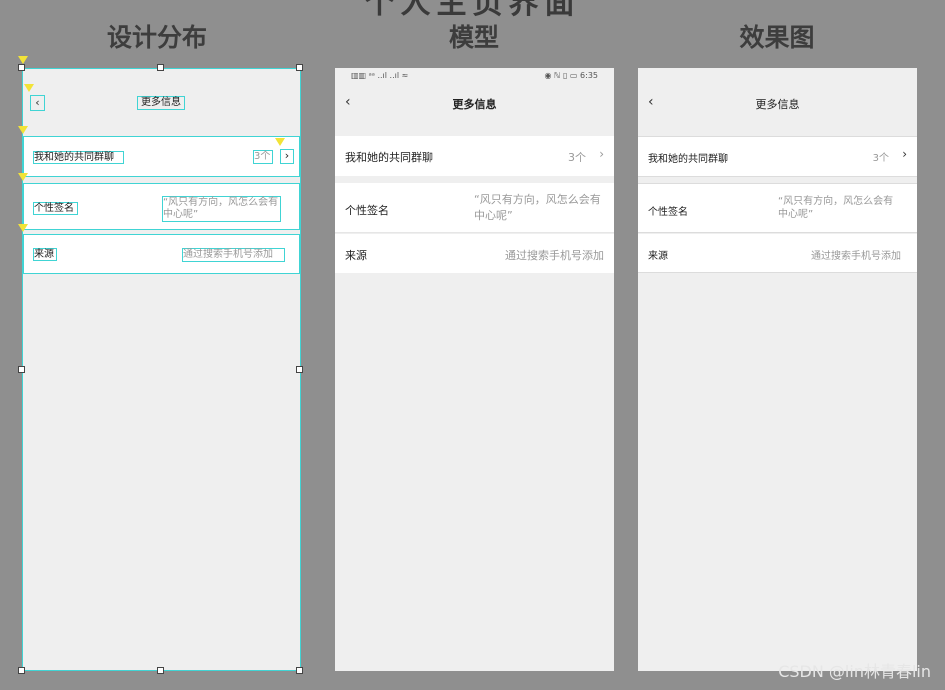 Image resolution: width=945 pixels, height=690 pixels. I want to click on status-bar-right: ◉ ℕ ▯ ▭ 6:35, so click(571, 75).